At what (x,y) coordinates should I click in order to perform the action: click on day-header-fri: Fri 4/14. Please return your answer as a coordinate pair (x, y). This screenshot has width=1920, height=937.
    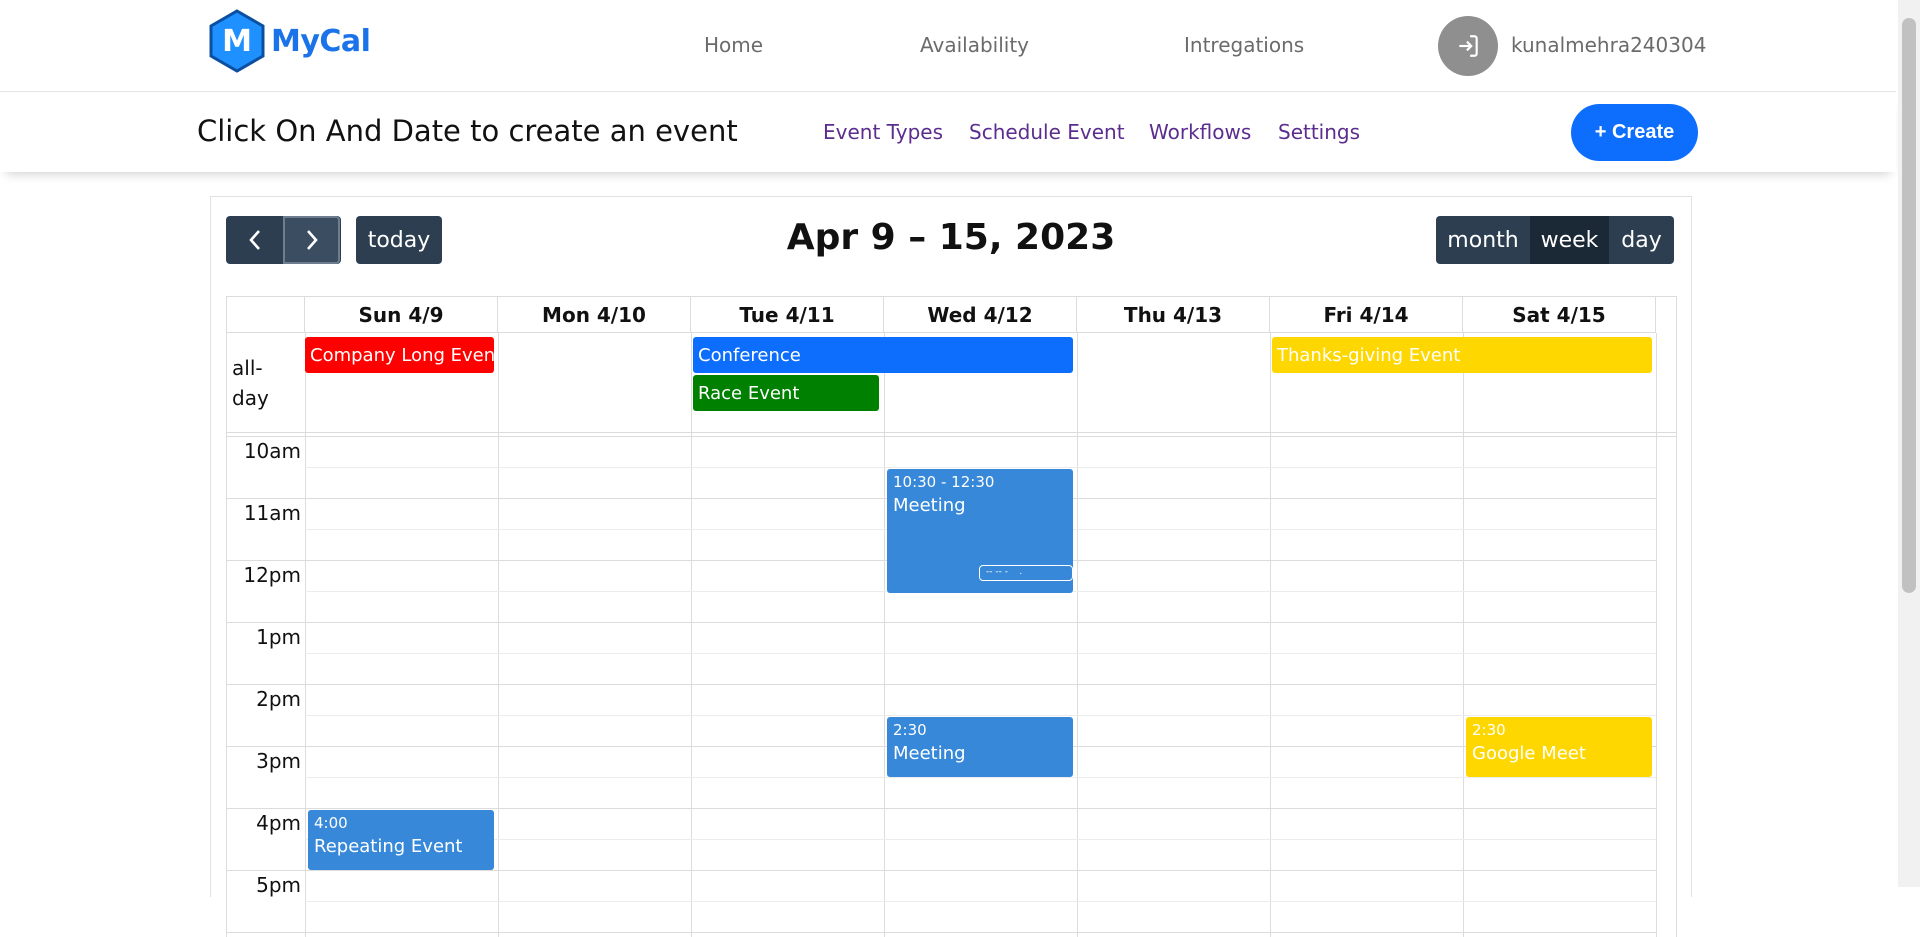
    Looking at the image, I should click on (1366, 315).